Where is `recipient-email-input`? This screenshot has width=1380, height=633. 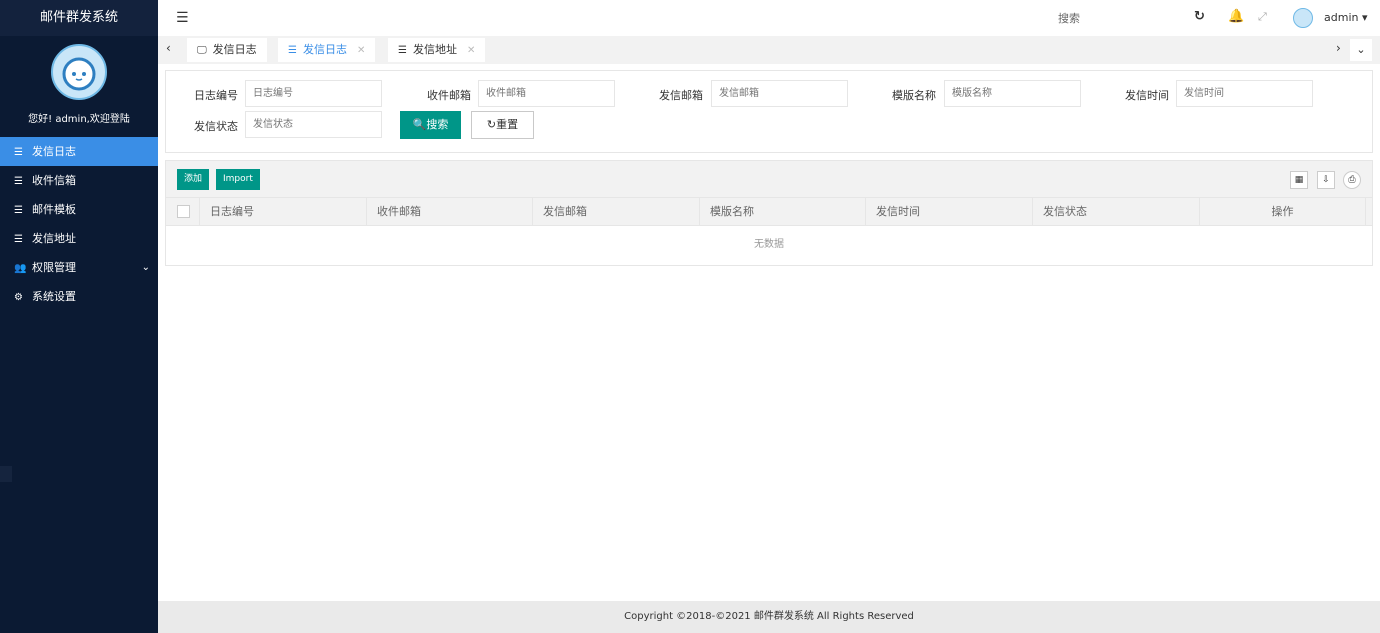
recipient-email-input is located at coordinates (546, 93).